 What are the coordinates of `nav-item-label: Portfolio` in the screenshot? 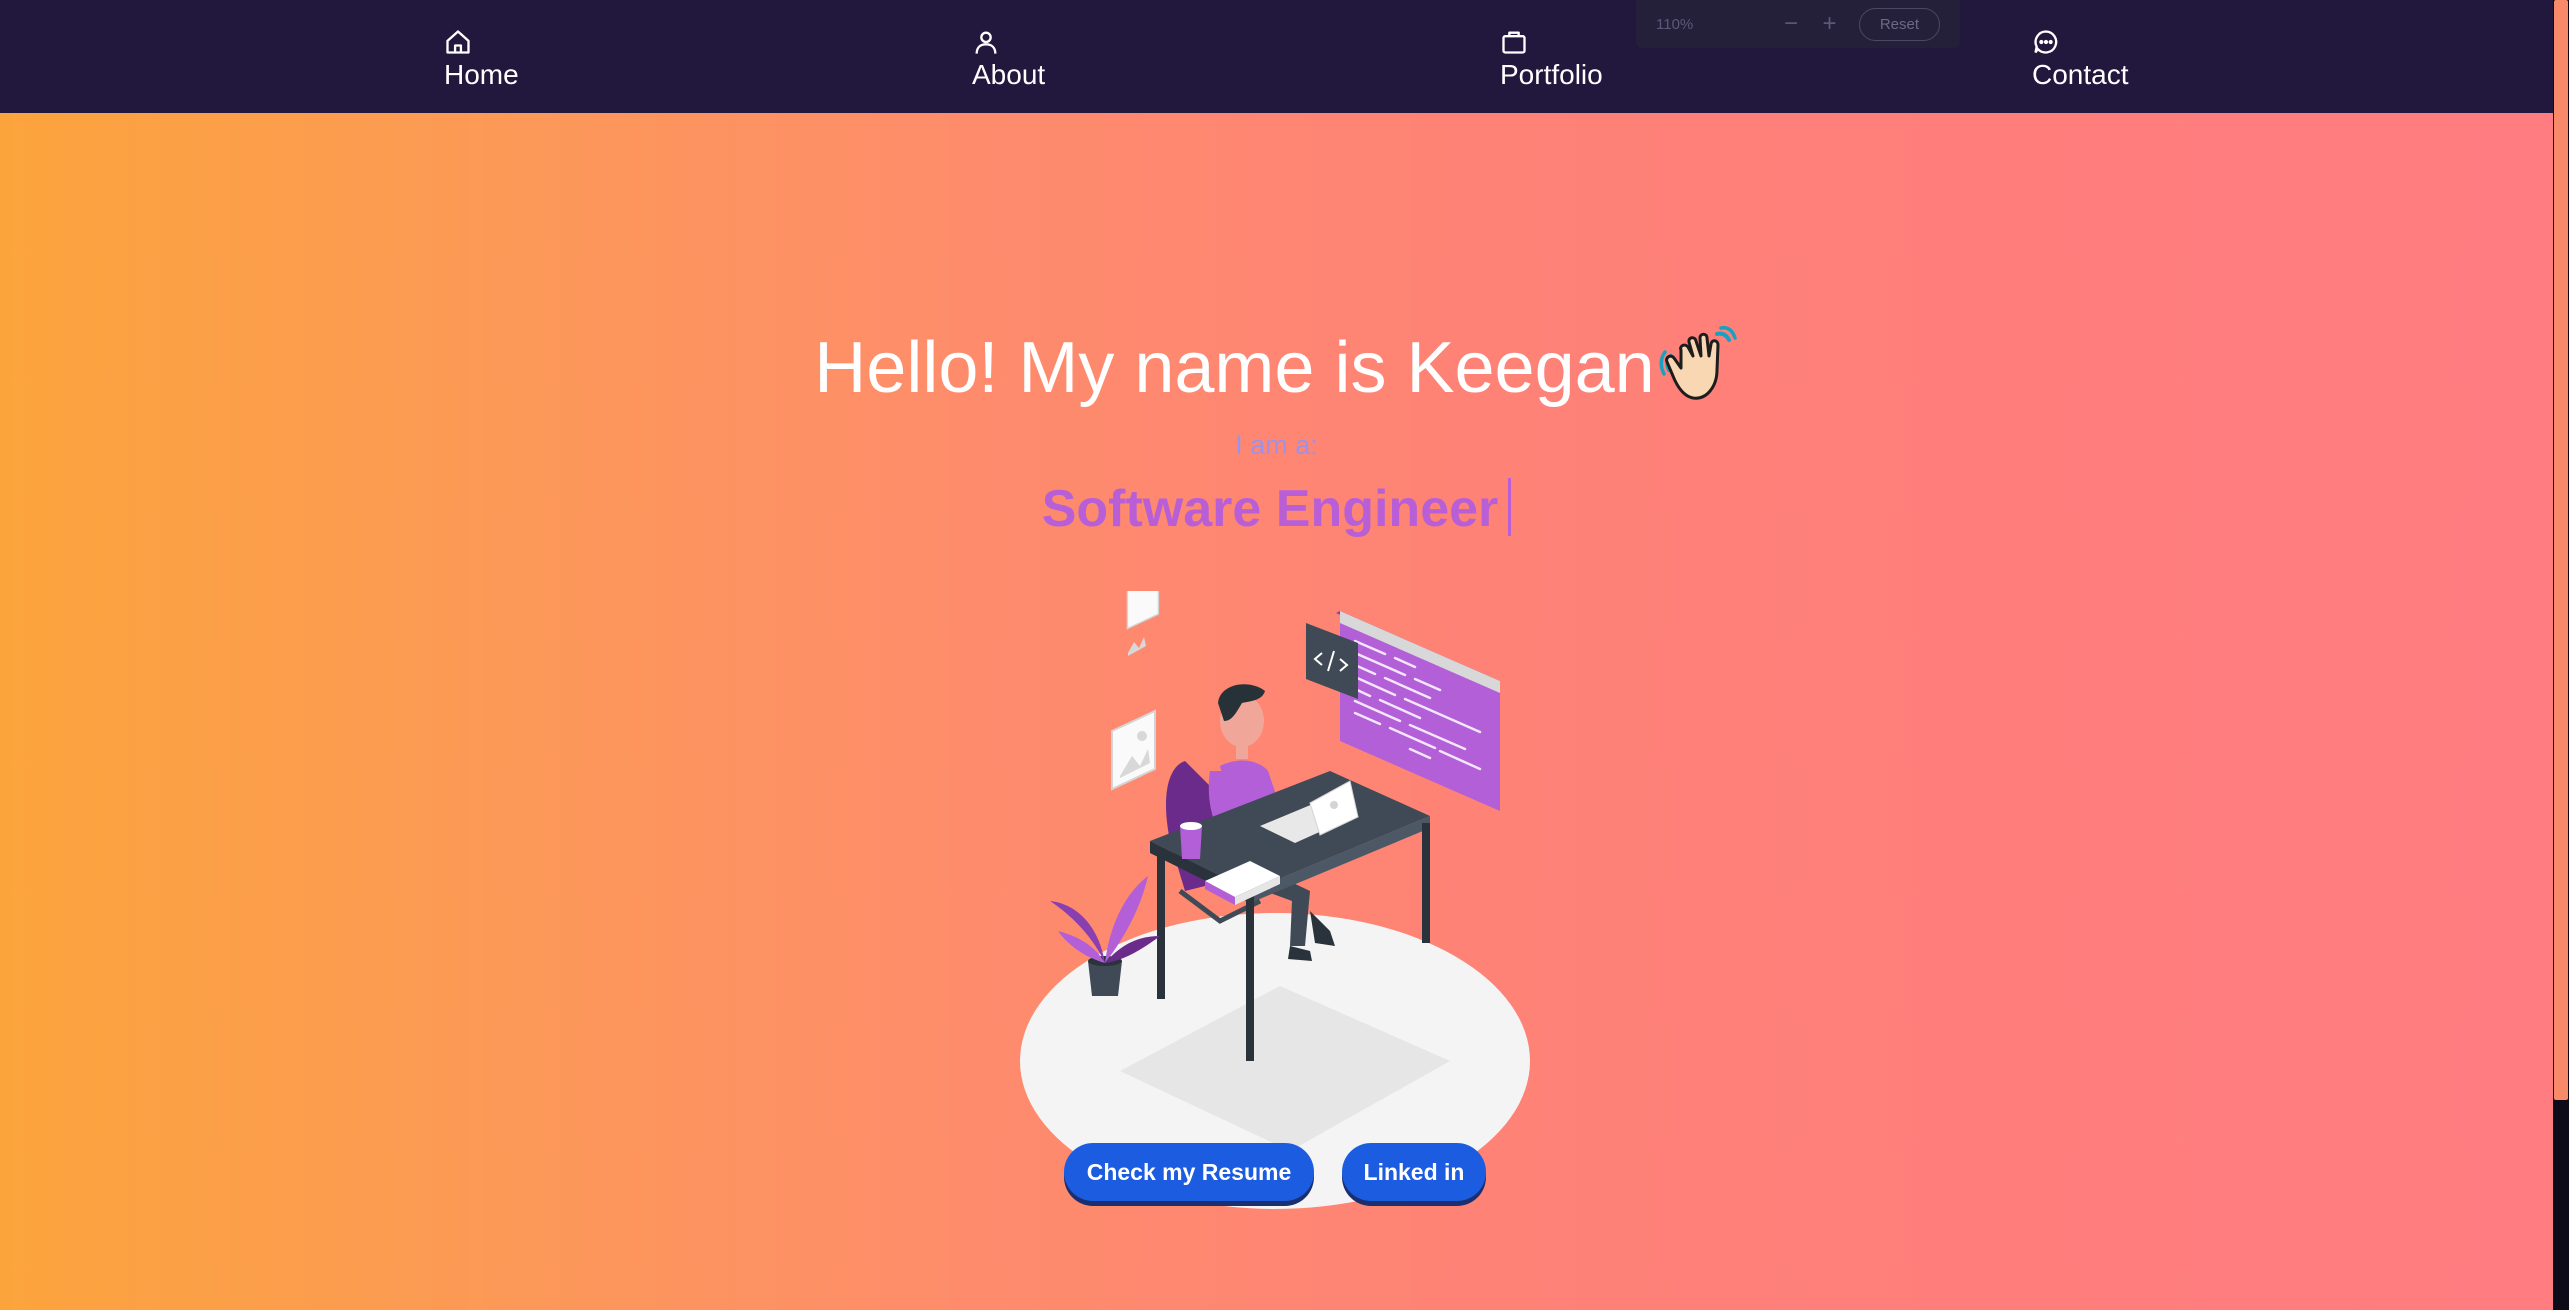 It's located at (1551, 74).